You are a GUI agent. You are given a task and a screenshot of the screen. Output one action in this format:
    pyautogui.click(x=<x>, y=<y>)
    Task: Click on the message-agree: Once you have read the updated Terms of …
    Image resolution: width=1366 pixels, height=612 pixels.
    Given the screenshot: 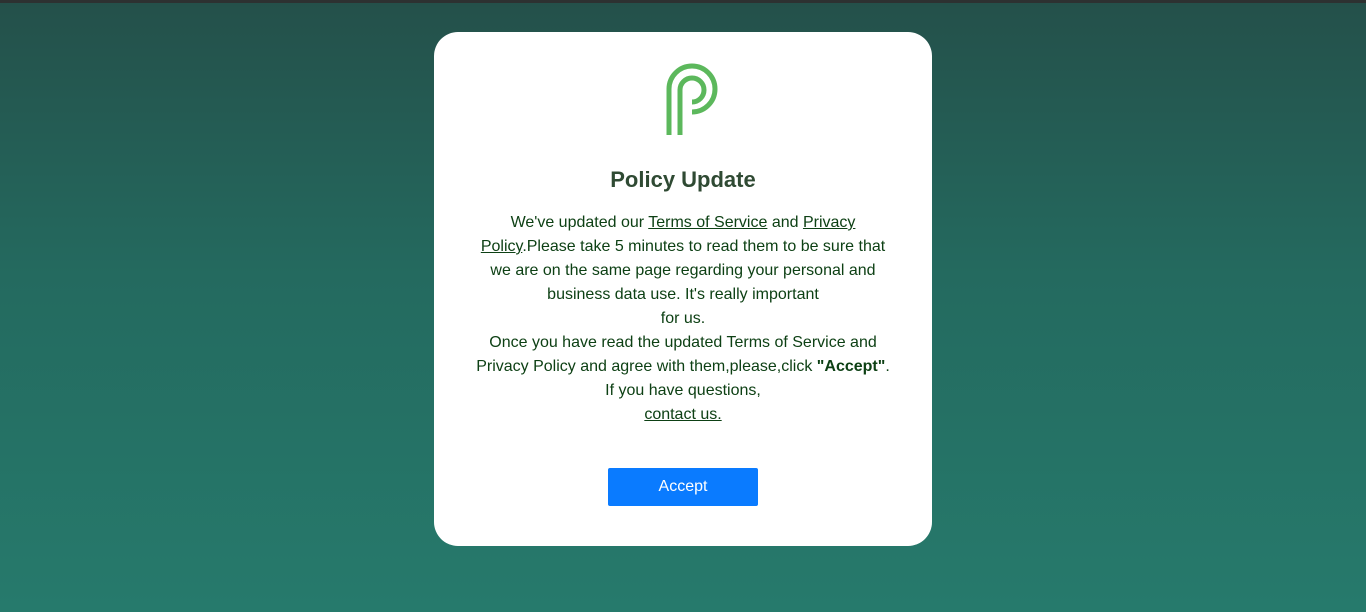 What is the action you would take?
    pyautogui.click(x=683, y=355)
    